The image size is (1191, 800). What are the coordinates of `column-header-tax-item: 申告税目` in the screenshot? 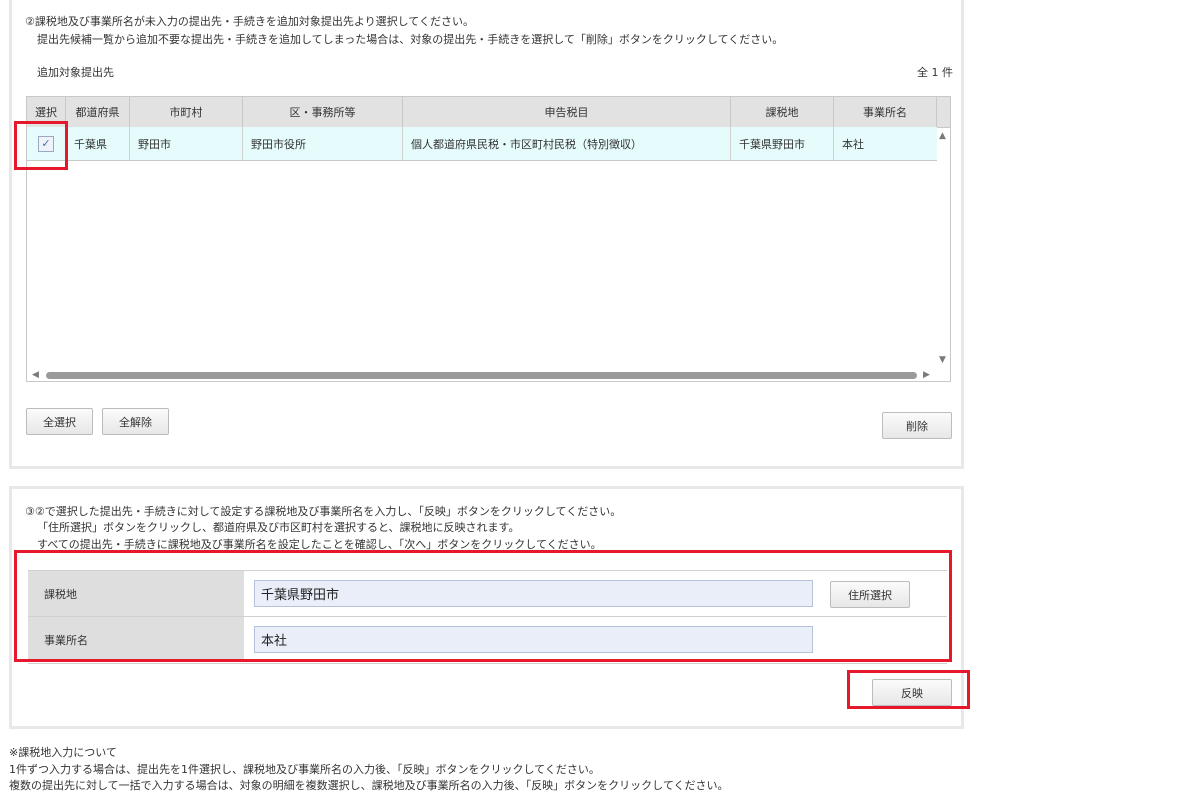 It's located at (567, 112).